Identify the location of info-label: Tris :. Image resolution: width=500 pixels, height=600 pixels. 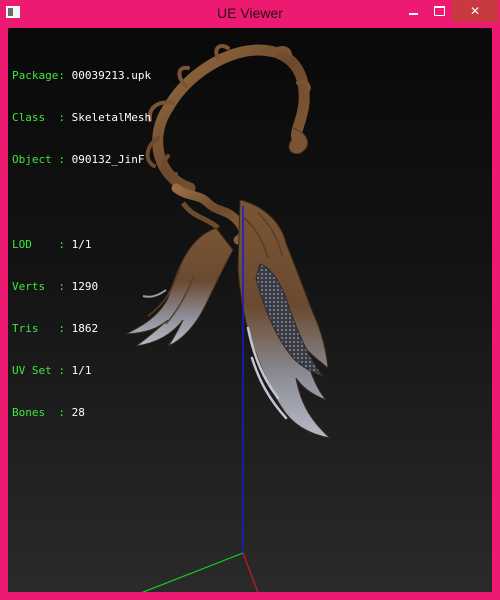
(38, 328).